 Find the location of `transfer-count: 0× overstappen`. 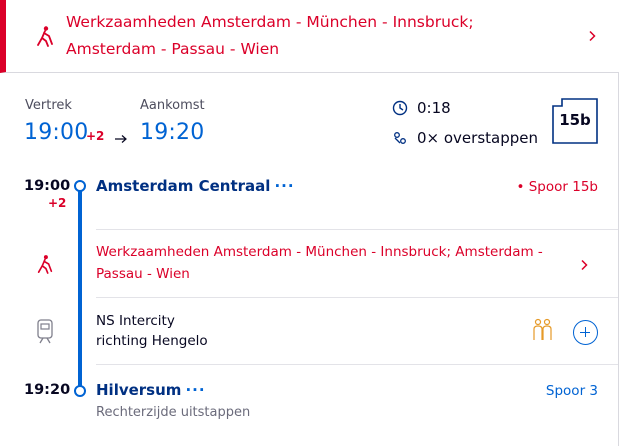

transfer-count: 0× overstappen is located at coordinates (477, 138).